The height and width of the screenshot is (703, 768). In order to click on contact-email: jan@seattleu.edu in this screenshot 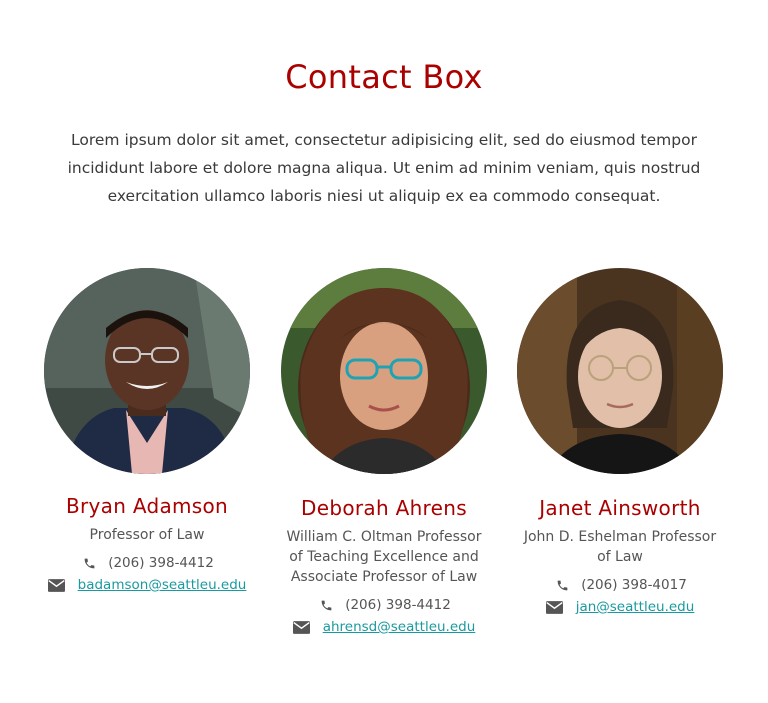, I will do `click(620, 607)`.